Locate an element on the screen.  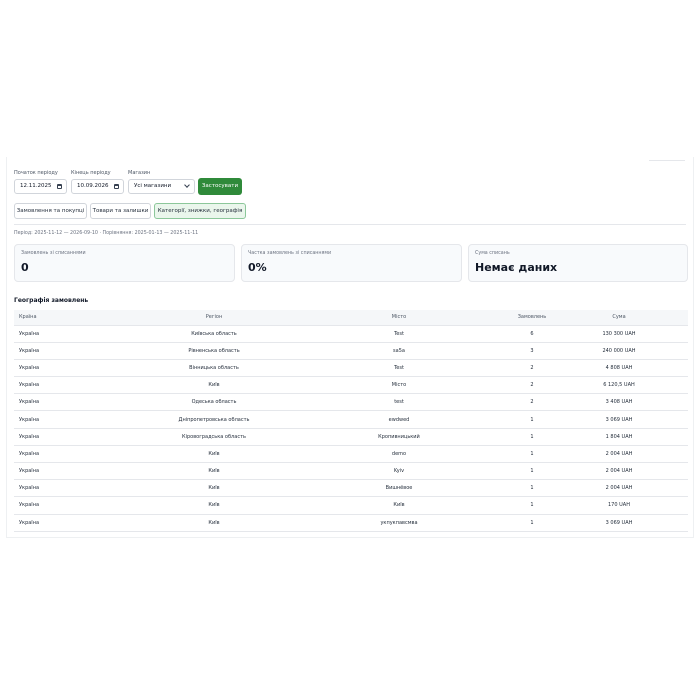
cell-region: Дніпропетровська область is located at coordinates (214, 419).